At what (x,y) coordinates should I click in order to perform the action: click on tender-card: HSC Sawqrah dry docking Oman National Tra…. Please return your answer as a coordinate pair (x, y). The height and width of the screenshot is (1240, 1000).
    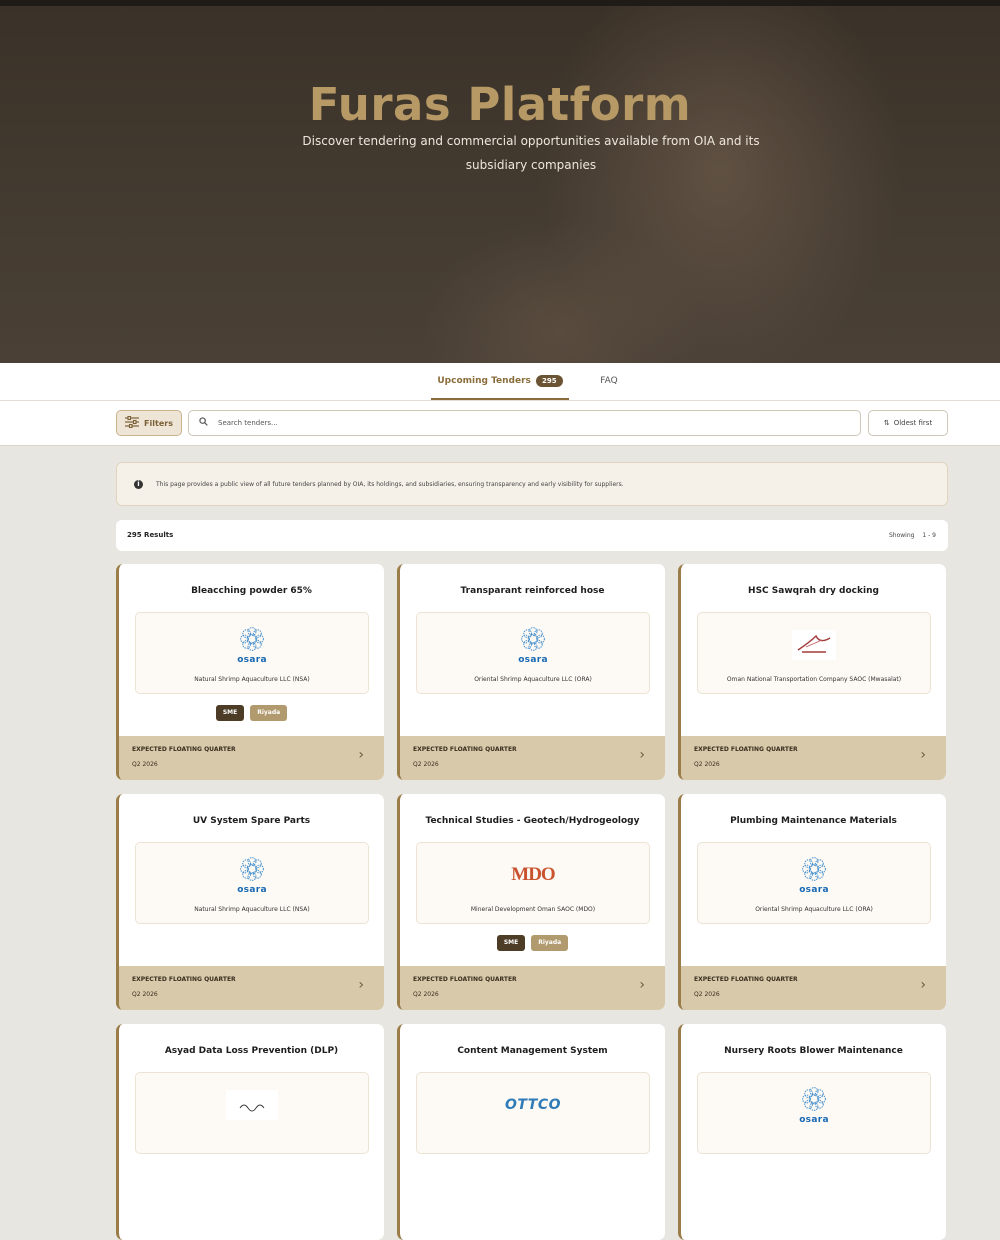
    Looking at the image, I should click on (812, 672).